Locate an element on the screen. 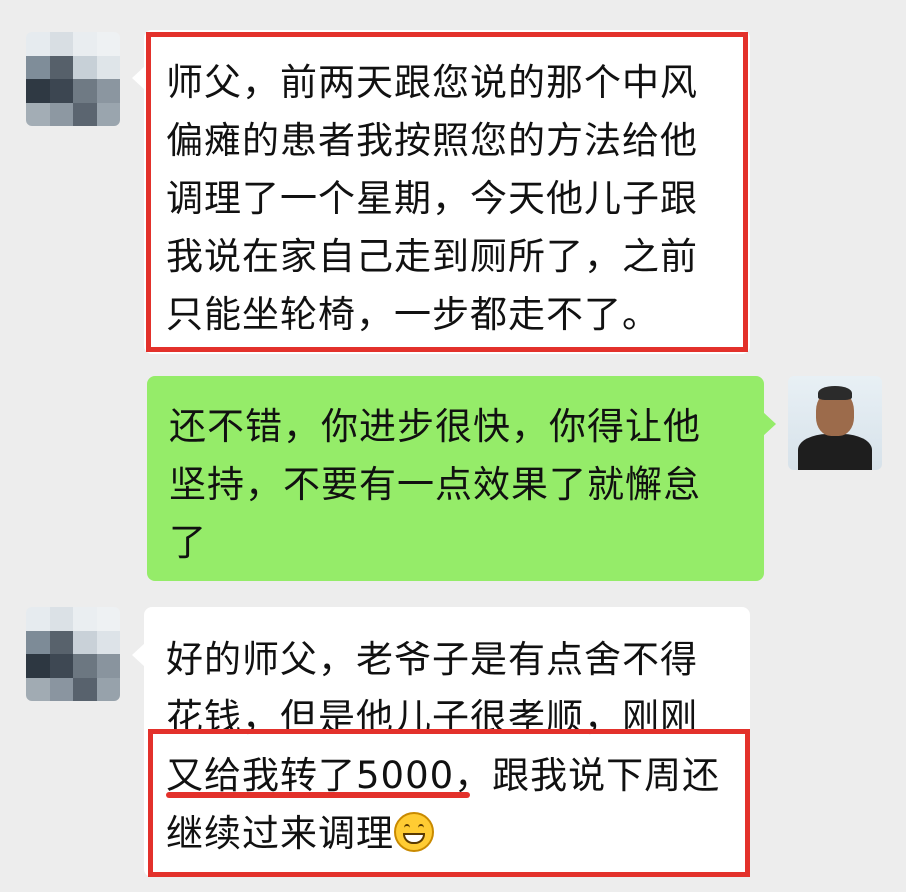 The height and width of the screenshot is (892, 906). message-line: 好的师父，老爷子是有点舍不得 is located at coordinates (432, 659).